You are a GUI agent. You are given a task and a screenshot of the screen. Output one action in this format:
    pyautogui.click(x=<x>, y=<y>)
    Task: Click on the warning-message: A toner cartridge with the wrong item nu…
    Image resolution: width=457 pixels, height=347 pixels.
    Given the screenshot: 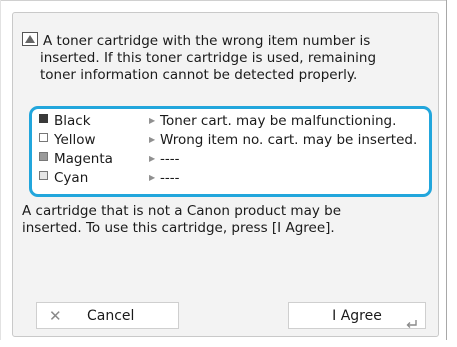 What is the action you would take?
    pyautogui.click(x=222, y=58)
    